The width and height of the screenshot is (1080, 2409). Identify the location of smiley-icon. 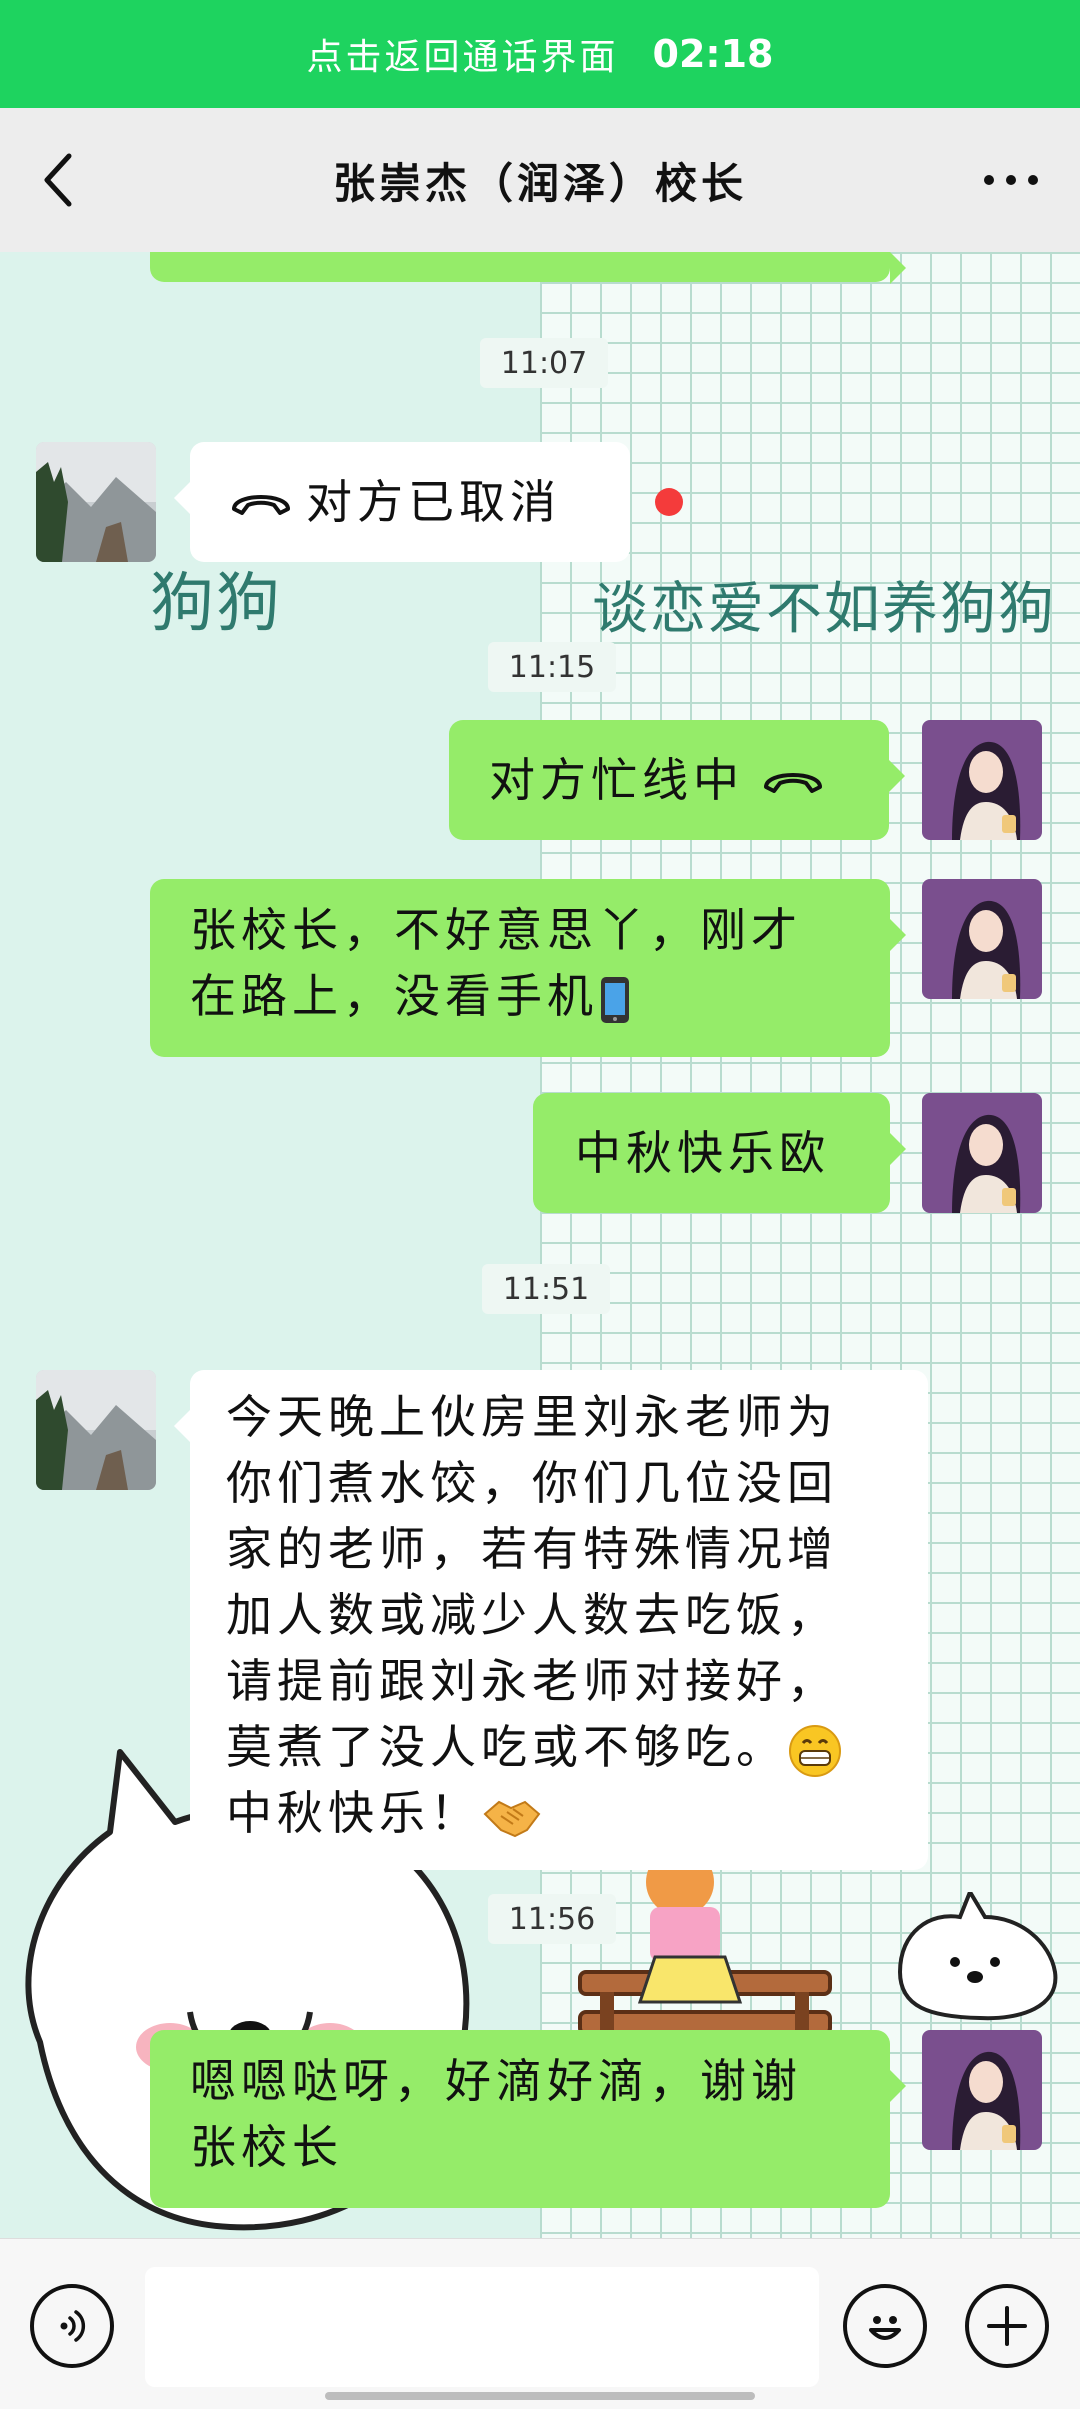
(885, 2328).